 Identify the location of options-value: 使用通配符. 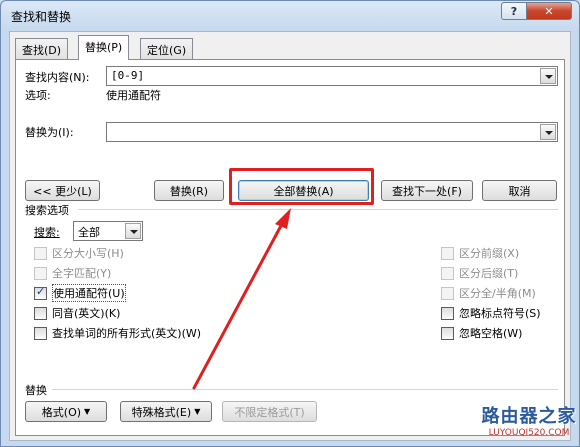
(133, 95).